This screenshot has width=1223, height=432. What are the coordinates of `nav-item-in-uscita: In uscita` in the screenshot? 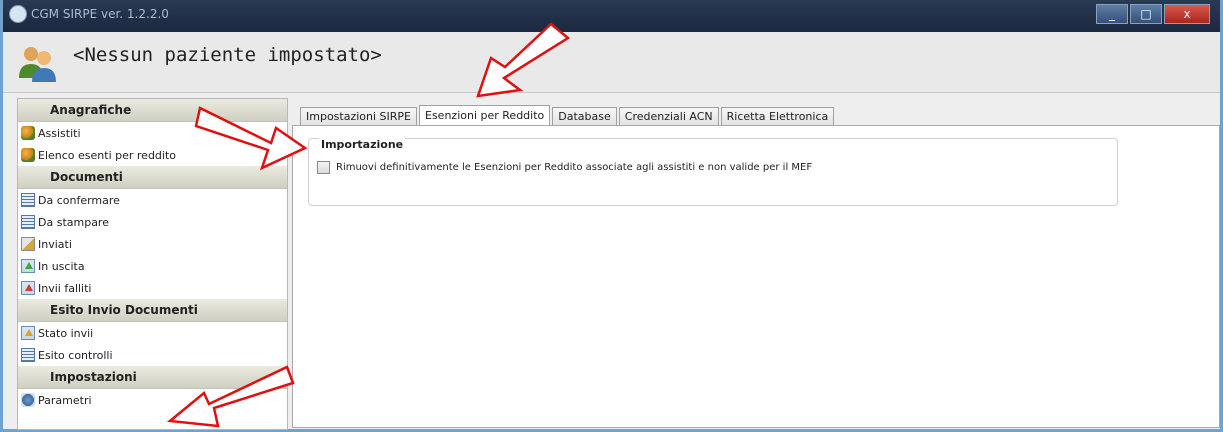 It's located at (152, 266).